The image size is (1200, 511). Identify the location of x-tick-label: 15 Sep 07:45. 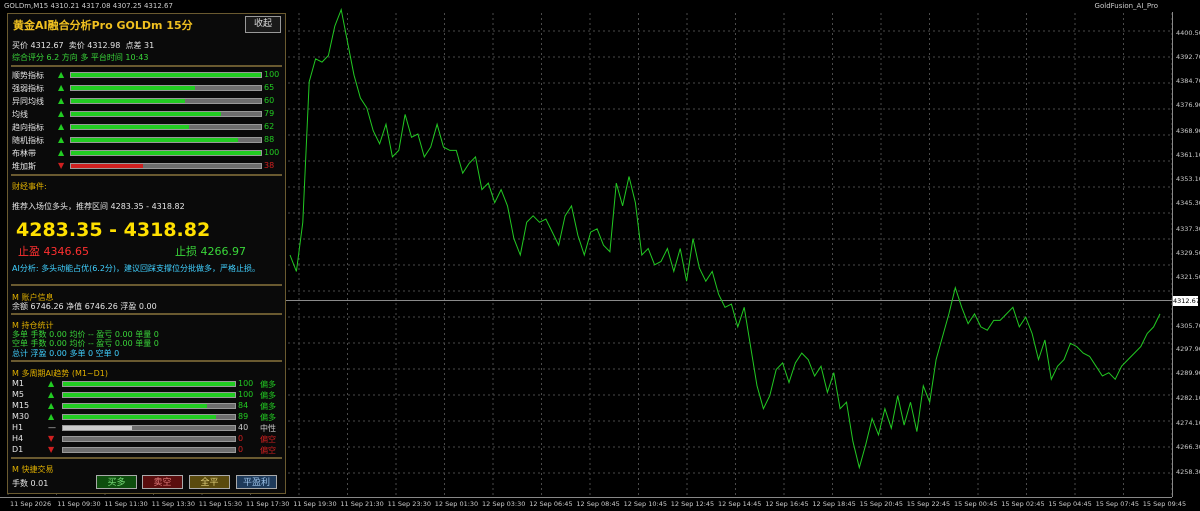
(1117, 504).